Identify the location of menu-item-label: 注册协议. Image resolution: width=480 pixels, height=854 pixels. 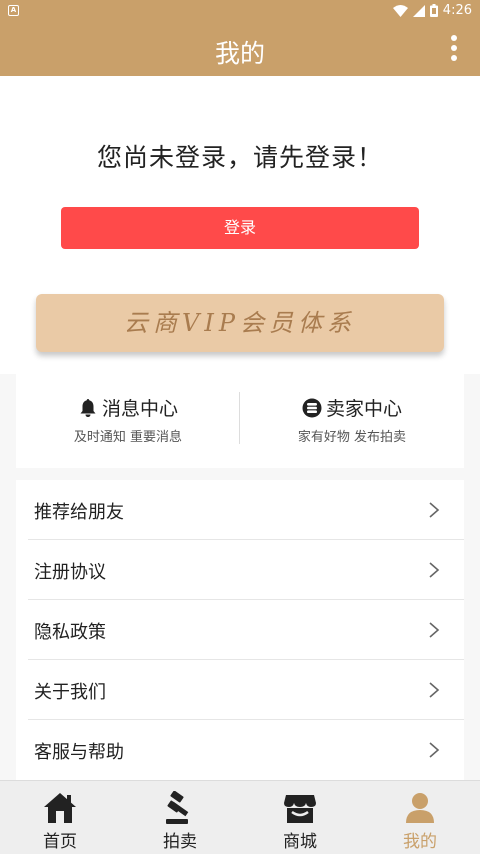
(70, 572).